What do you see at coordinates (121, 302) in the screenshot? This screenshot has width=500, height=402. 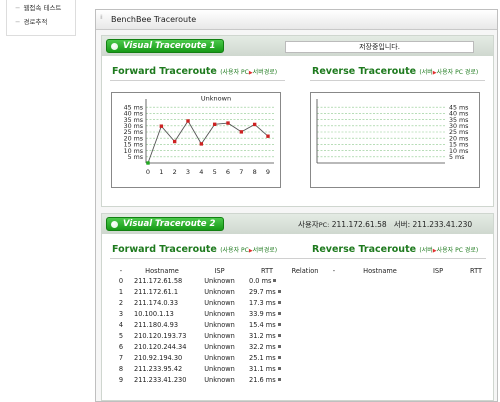 I see `hop-index: 2` at bounding box center [121, 302].